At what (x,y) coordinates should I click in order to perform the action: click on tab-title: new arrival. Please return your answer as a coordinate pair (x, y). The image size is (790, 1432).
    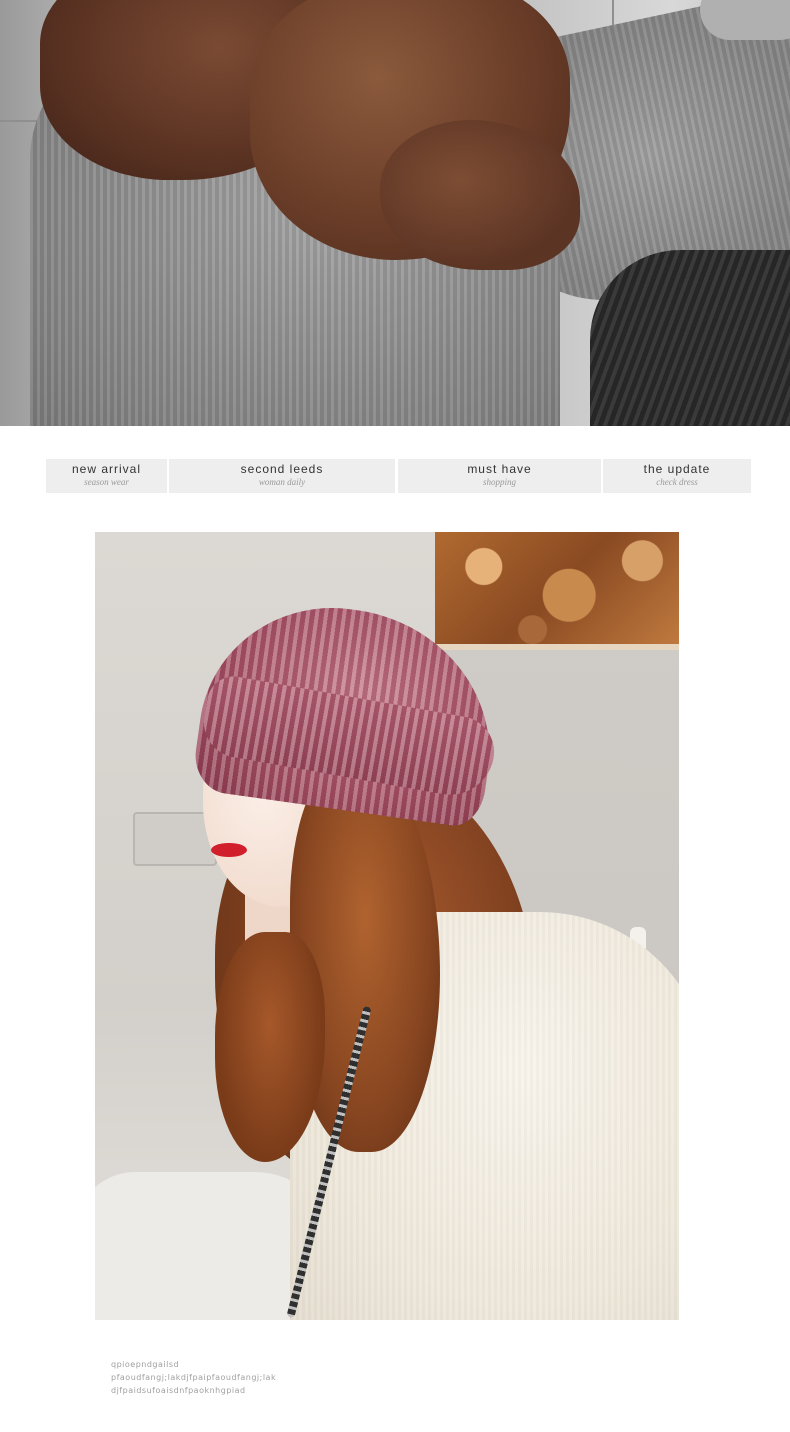
    Looking at the image, I should click on (106, 469).